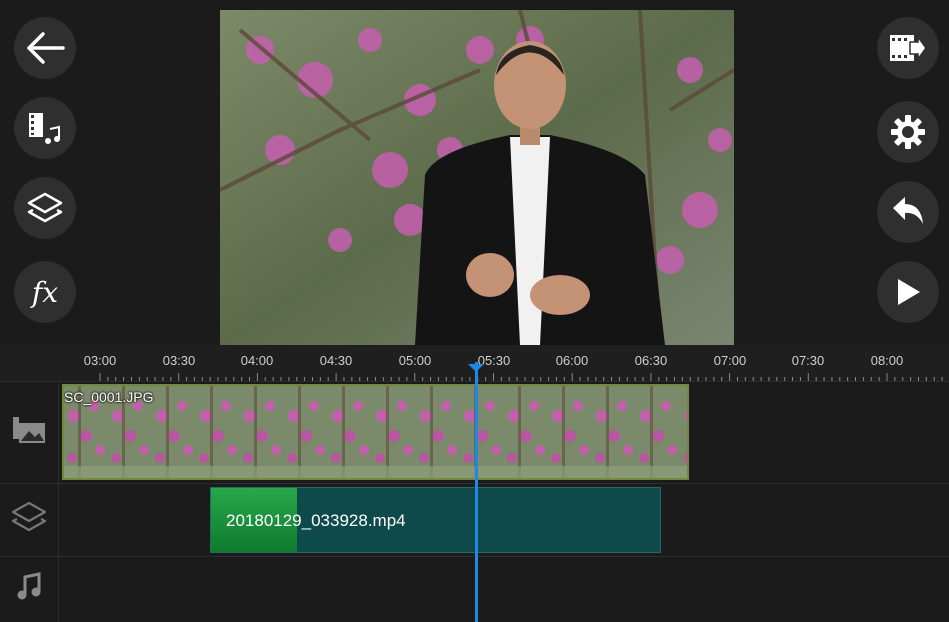 This screenshot has width=949, height=622. I want to click on effects-button: fx, so click(45, 292).